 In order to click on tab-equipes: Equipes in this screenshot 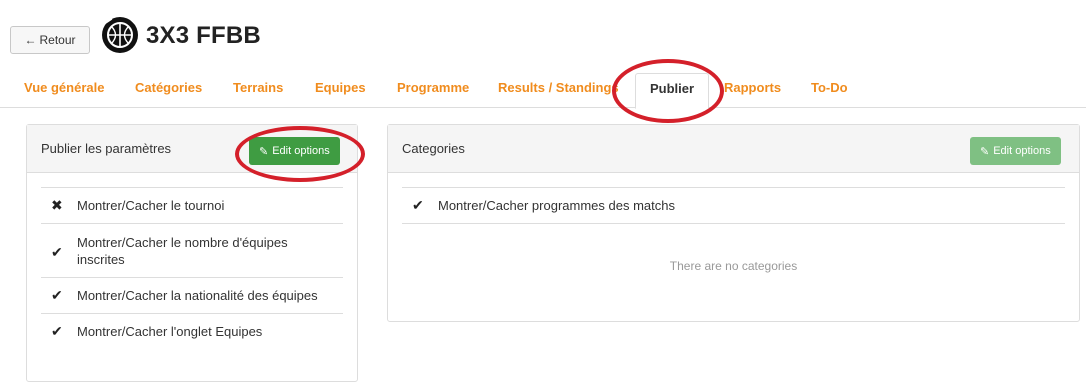, I will do `click(340, 87)`.